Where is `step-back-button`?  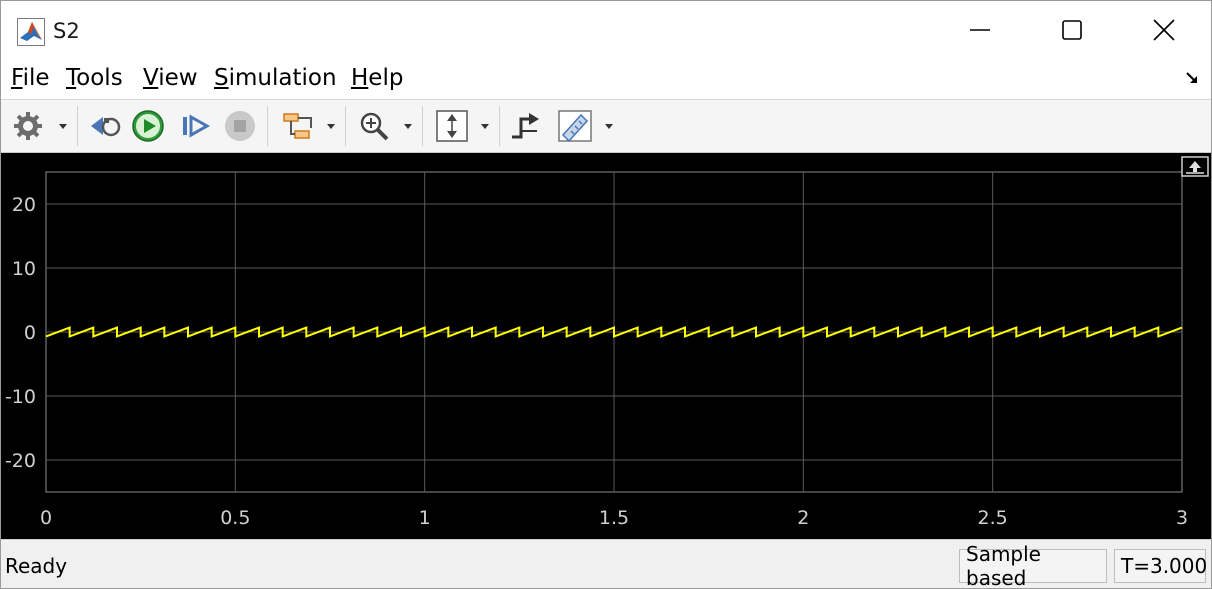
step-back-button is located at coordinates (105, 126).